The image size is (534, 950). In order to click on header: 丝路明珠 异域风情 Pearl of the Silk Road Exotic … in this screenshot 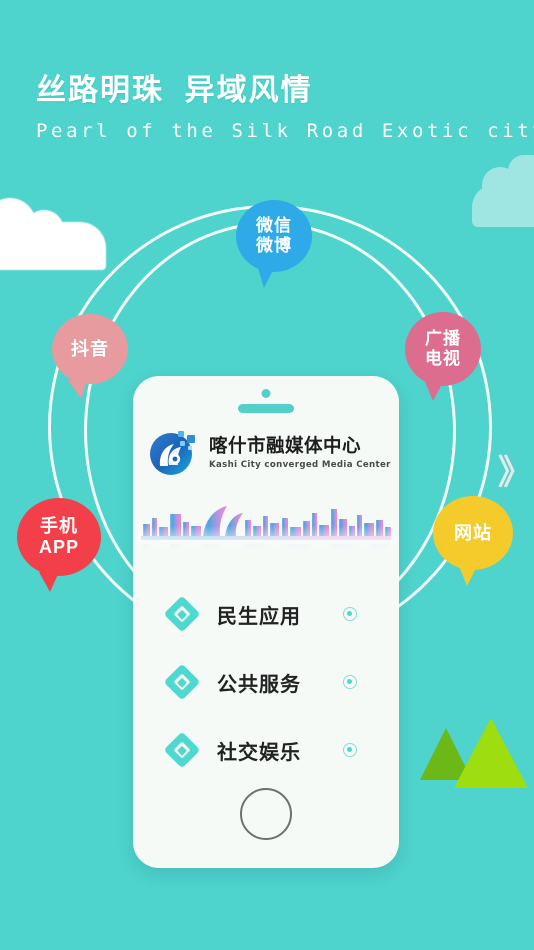, I will do `click(285, 107)`.